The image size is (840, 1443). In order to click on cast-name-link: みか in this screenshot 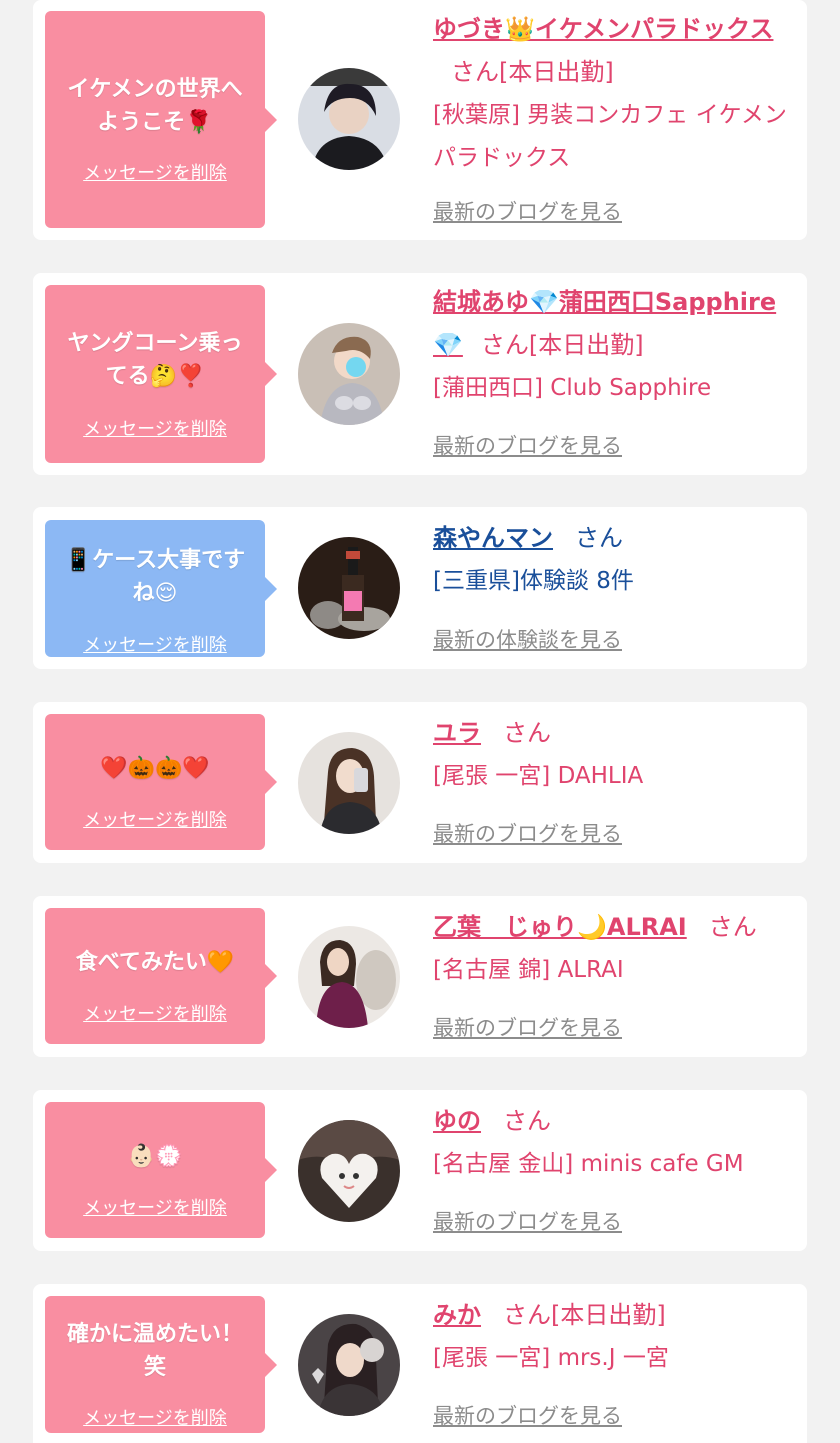, I will do `click(457, 1315)`.